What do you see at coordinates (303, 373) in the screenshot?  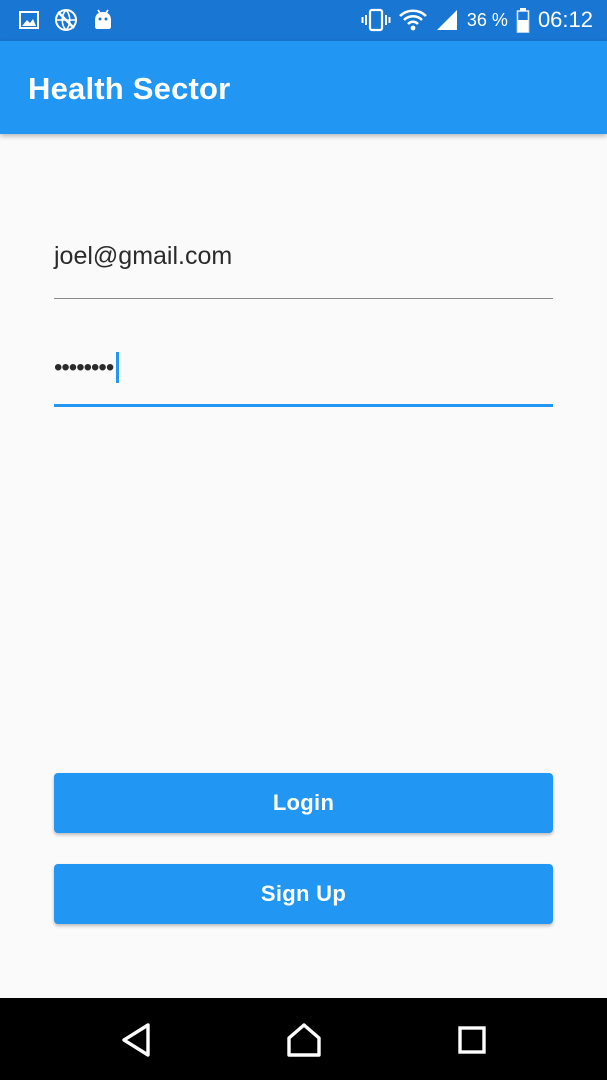 I see `password-field: ••••••••` at bounding box center [303, 373].